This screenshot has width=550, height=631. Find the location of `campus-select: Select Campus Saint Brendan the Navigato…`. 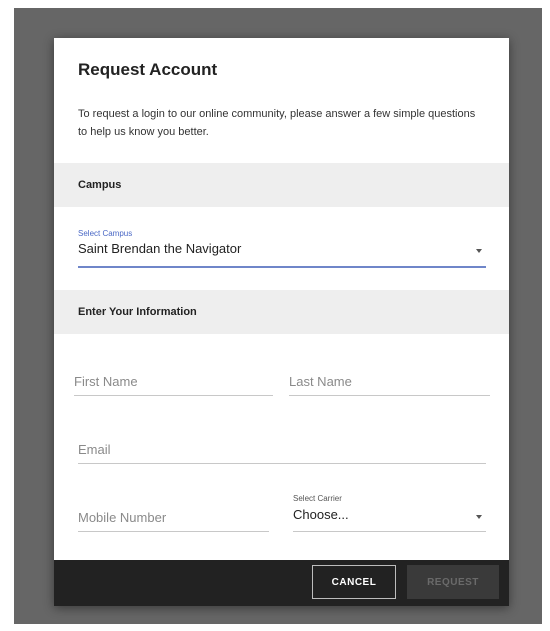

campus-select: Select Campus Saint Brendan the Navigato… is located at coordinates (282, 248).